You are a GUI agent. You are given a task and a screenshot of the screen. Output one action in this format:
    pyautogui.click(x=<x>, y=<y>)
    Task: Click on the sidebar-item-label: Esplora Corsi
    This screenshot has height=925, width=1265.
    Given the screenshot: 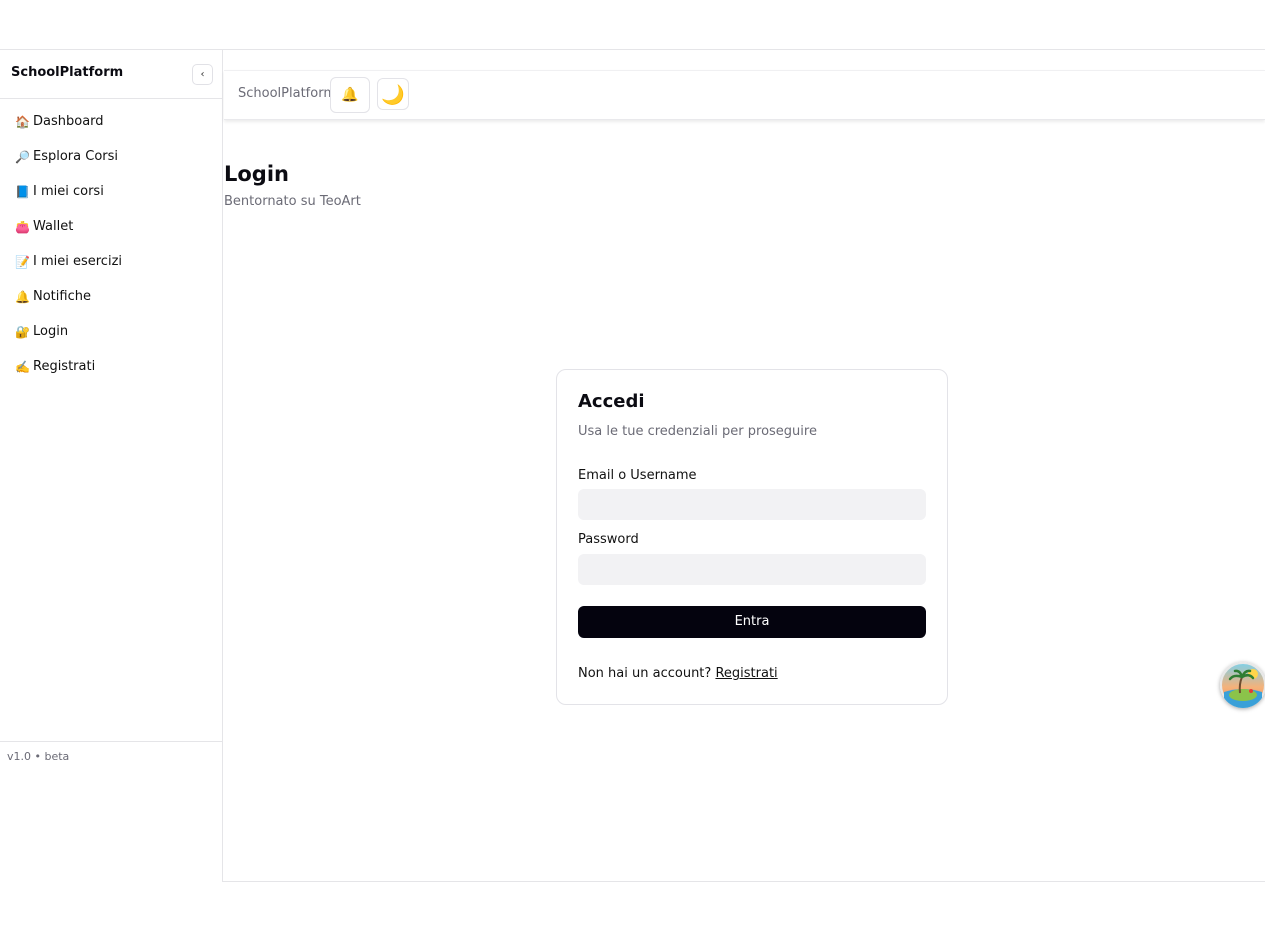 What is the action you would take?
    pyautogui.click(x=76, y=156)
    